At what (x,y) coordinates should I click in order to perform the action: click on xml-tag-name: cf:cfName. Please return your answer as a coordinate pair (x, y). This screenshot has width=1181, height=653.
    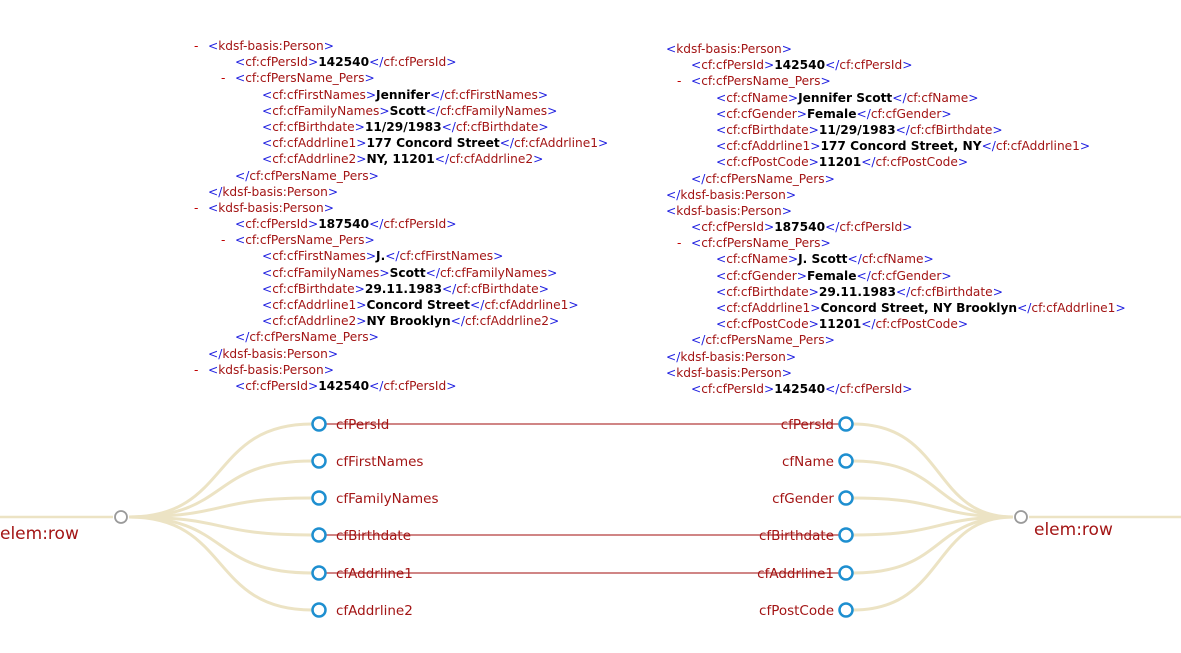
    Looking at the image, I should click on (937, 97).